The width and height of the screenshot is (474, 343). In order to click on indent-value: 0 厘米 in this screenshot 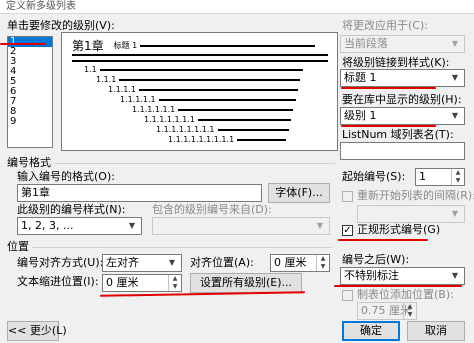, I will do `click(122, 282)`.